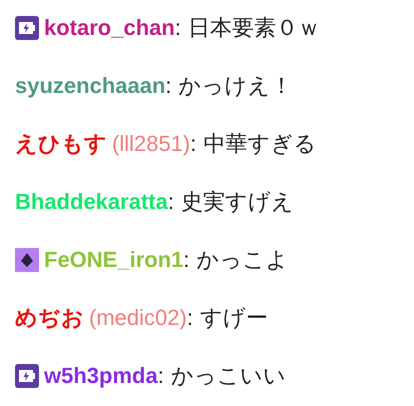 Image resolution: width=414 pixels, height=406 pixels. What do you see at coordinates (234, 318) in the screenshot?
I see `chat-message: すげー` at bounding box center [234, 318].